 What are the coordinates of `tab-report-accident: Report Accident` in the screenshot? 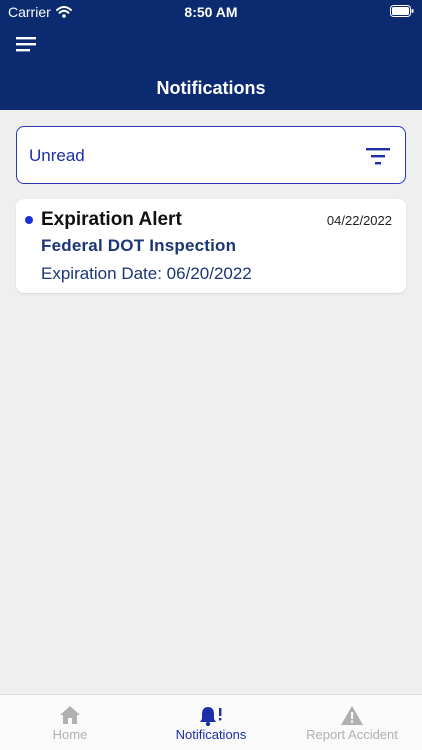 It's located at (352, 722).